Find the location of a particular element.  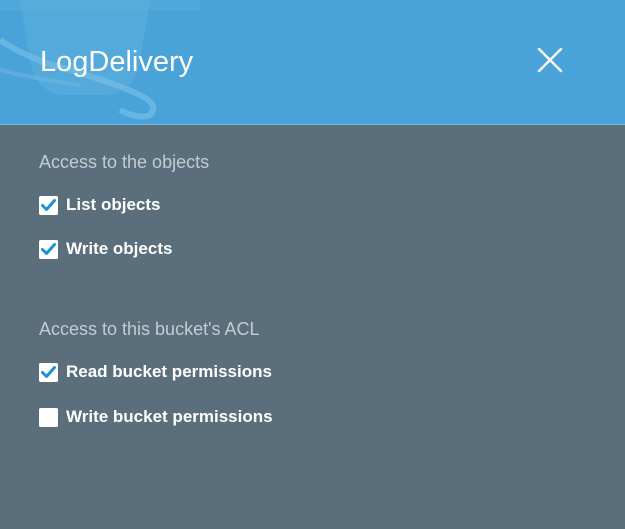

section-heading-objects: Access to the objects is located at coordinates (124, 162).